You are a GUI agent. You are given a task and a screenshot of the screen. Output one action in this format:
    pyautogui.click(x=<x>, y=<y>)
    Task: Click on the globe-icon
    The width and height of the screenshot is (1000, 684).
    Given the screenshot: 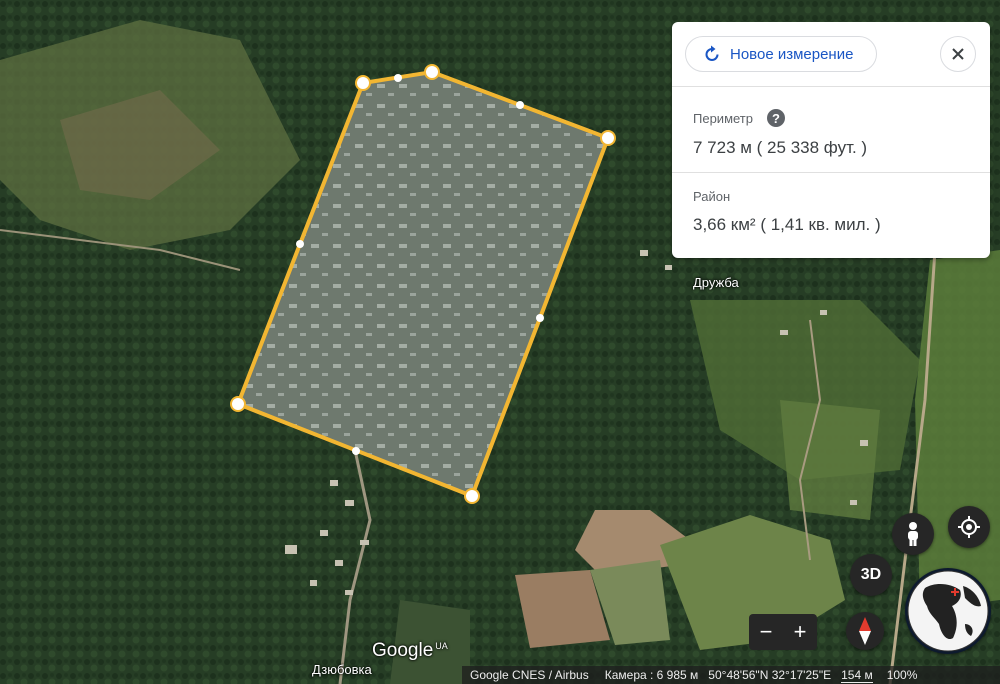 What is the action you would take?
    pyautogui.click(x=948, y=611)
    